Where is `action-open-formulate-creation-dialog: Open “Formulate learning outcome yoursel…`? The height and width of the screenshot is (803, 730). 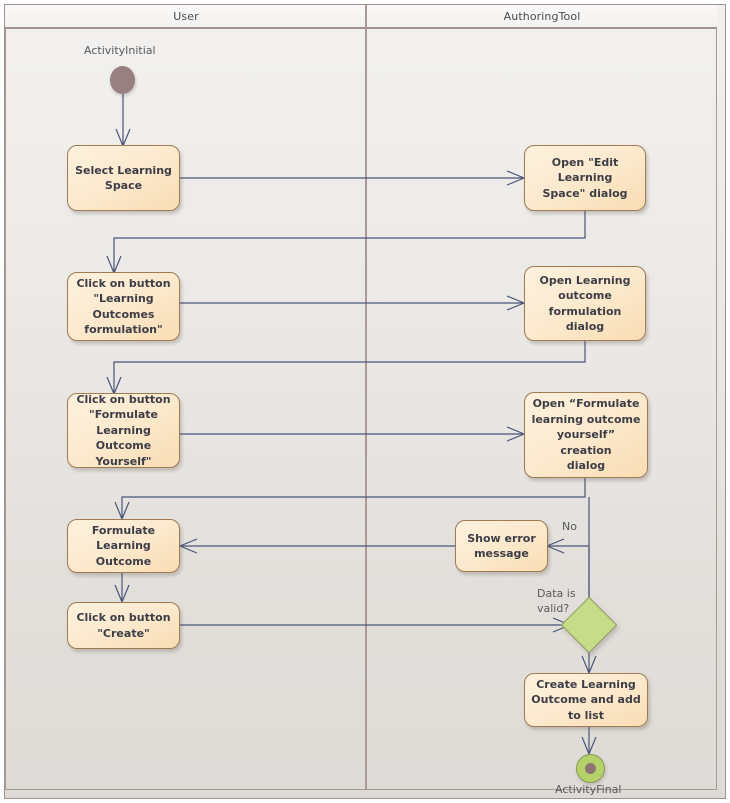 action-open-formulate-creation-dialog: Open “Formulate learning outcome yoursel… is located at coordinates (586, 435).